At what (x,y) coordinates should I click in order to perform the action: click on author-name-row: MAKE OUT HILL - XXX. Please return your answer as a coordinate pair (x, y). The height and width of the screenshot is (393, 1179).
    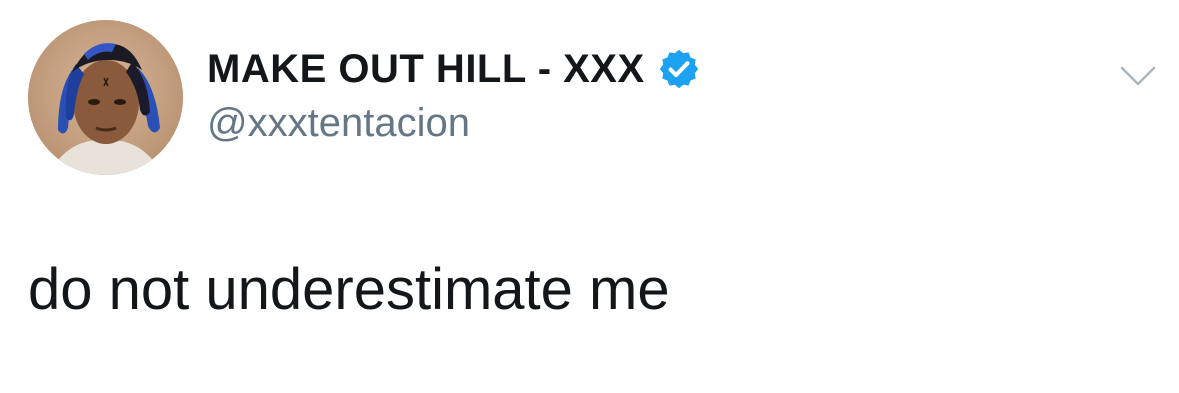
    Looking at the image, I should click on (454, 69).